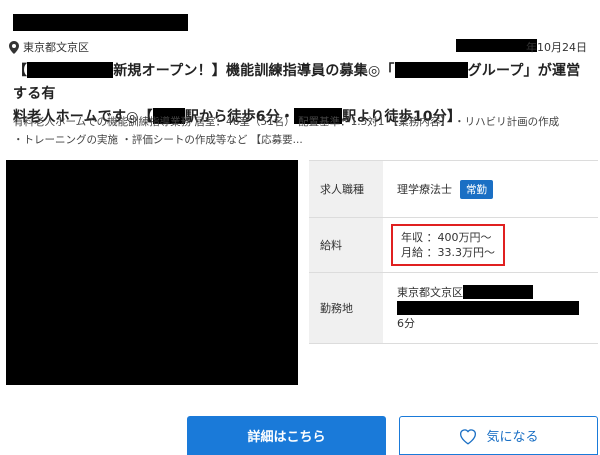 The image size is (600, 455). What do you see at coordinates (496, 45) in the screenshot?
I see `redacted-year` at bounding box center [496, 45].